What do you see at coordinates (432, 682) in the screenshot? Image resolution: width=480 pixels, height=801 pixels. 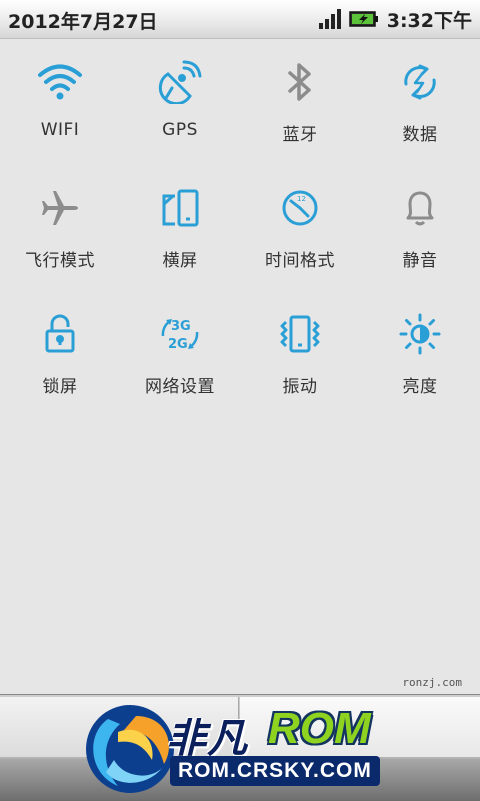 I see `site-watermark: ronzj.com` at bounding box center [432, 682].